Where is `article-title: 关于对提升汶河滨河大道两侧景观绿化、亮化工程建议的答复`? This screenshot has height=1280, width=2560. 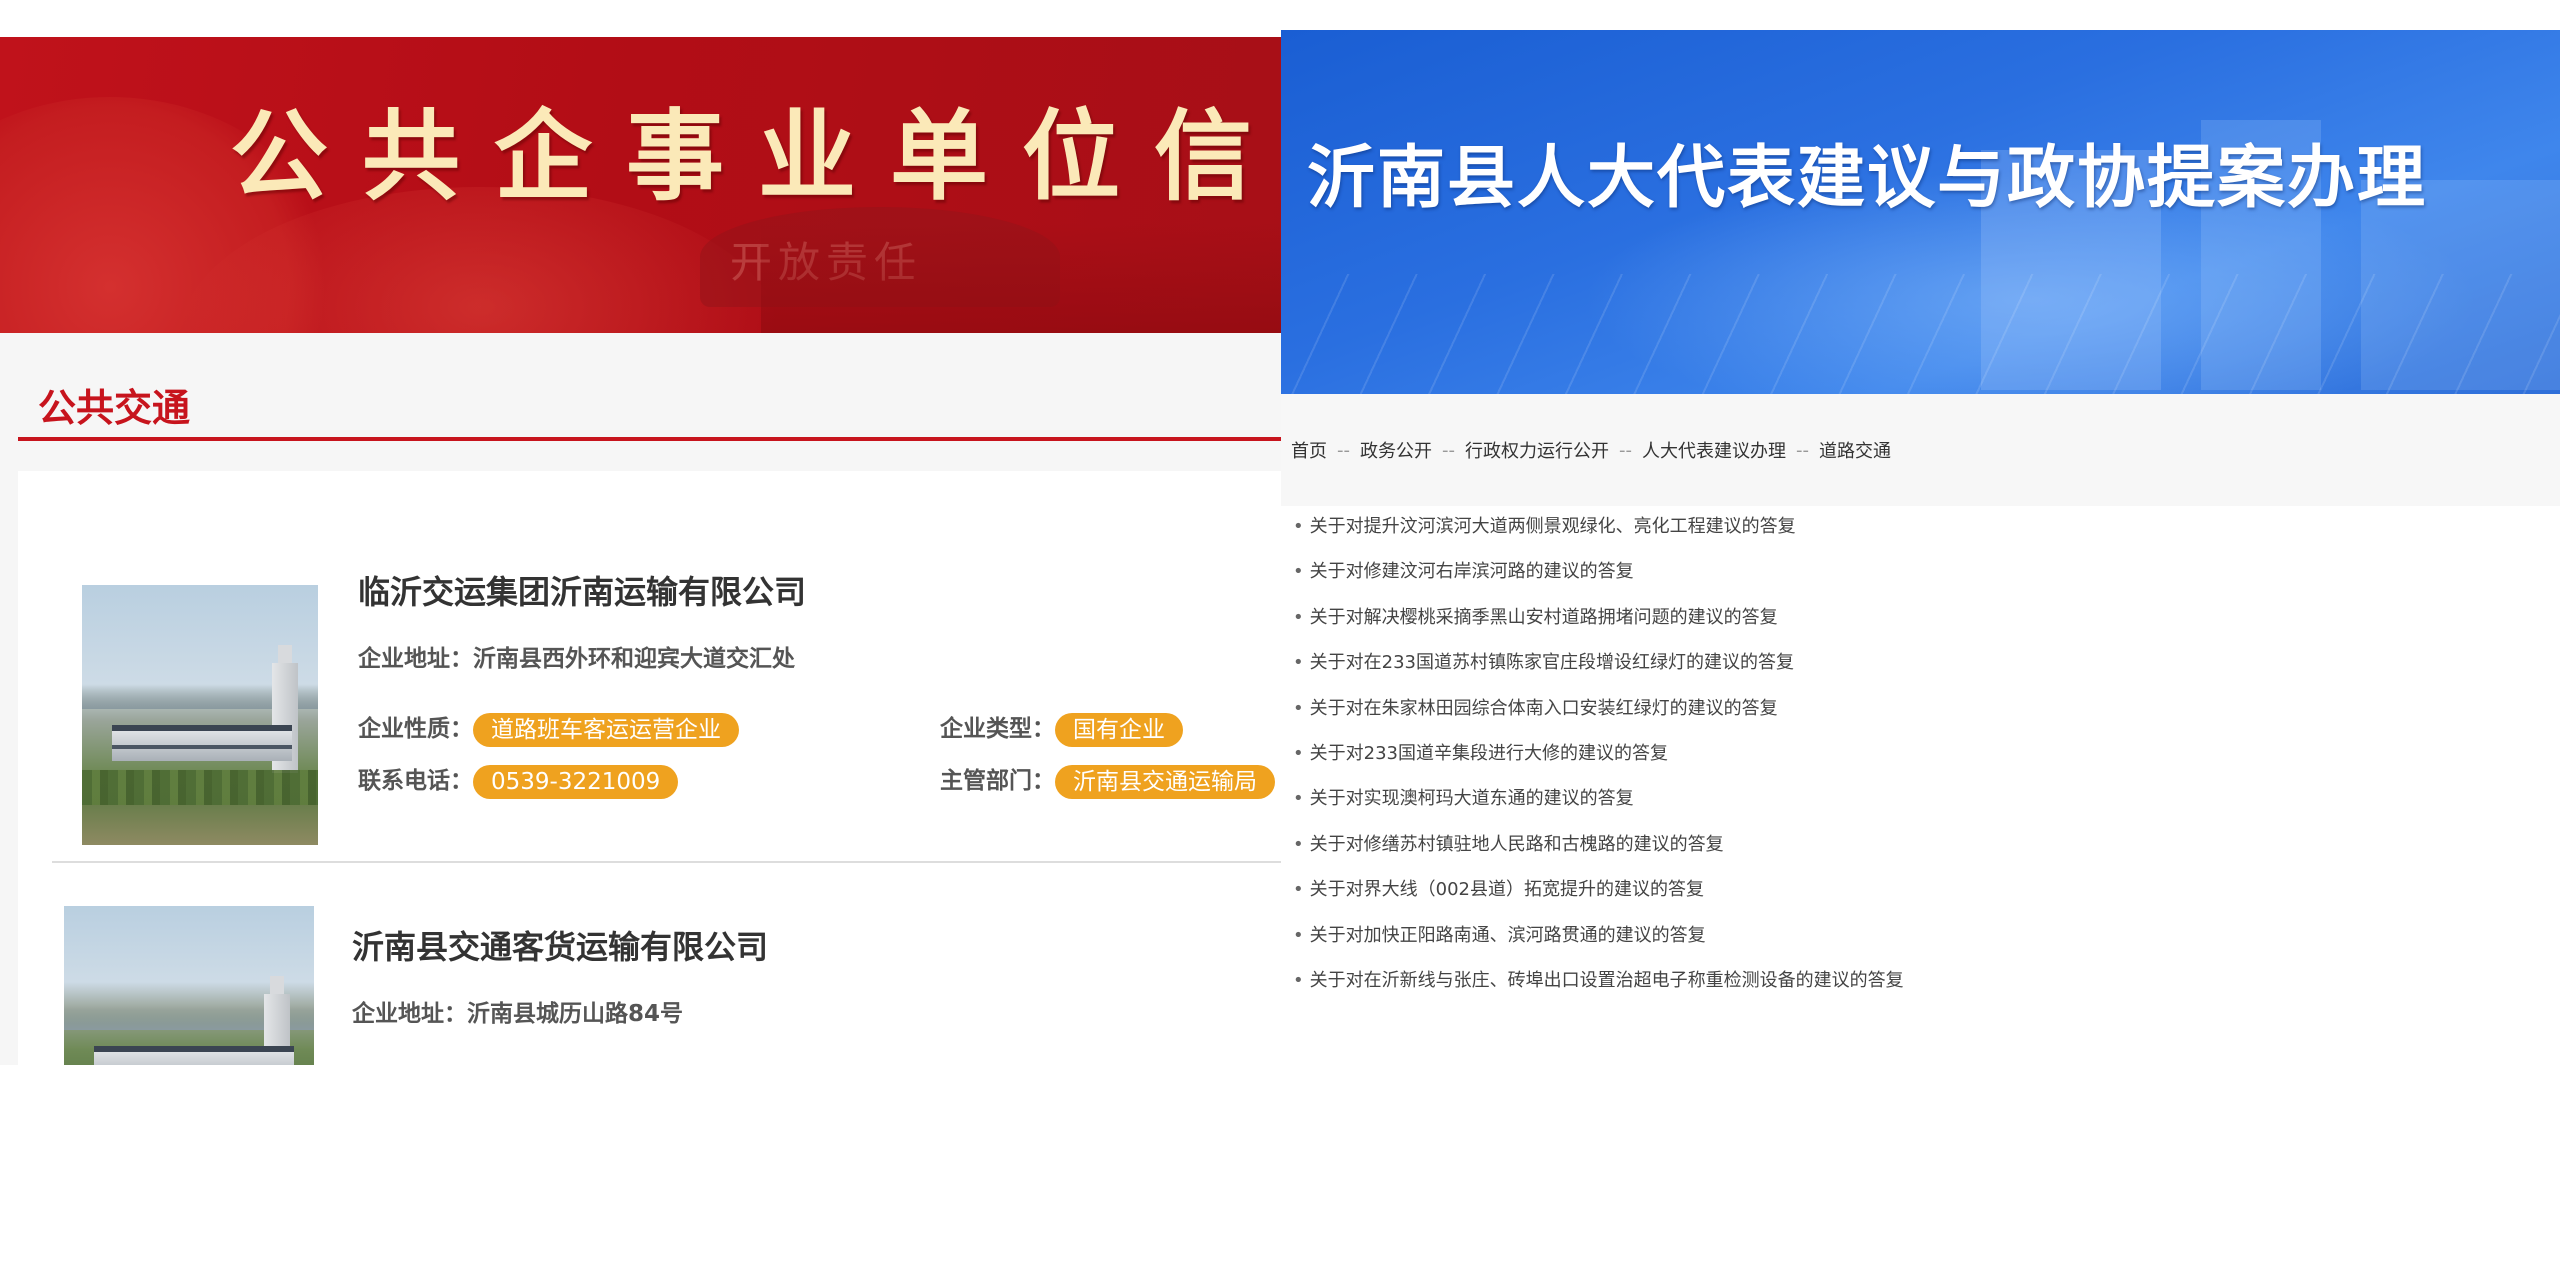
article-title: 关于对提升汶河滨河大道两侧景观绿化、亮化工程建议的答复 is located at coordinates (1553, 526).